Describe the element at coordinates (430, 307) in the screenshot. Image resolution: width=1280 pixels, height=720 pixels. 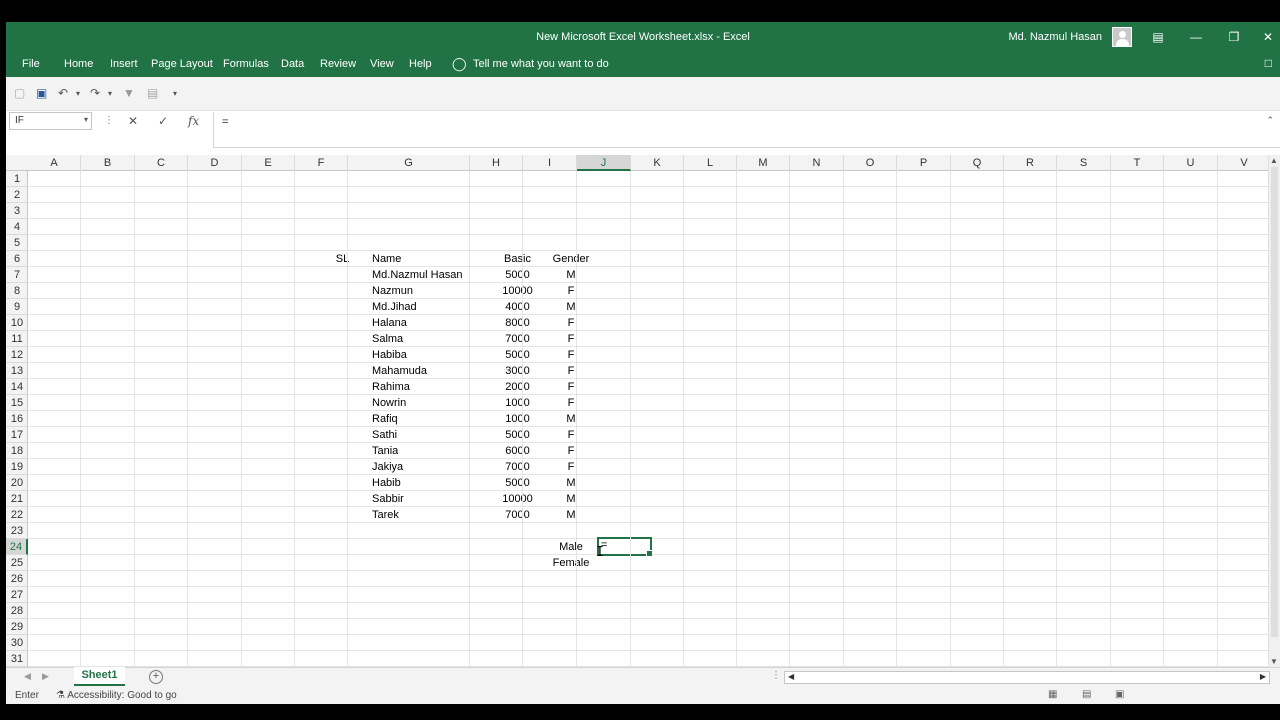
I see `cell-name: Md.Jihad` at that location.